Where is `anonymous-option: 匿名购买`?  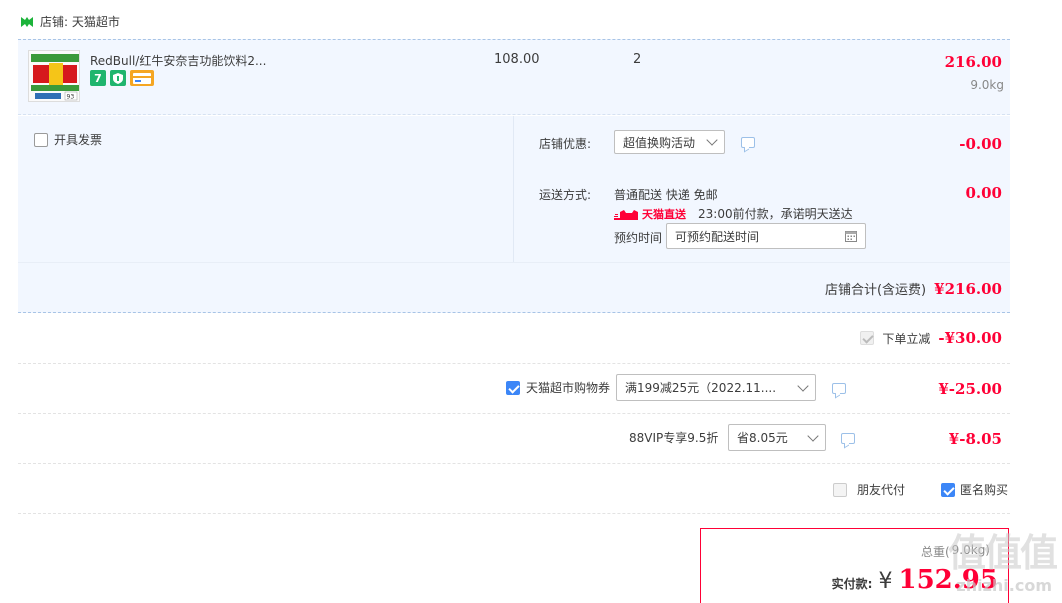
anonymous-option: 匿名购买 is located at coordinates (974, 489).